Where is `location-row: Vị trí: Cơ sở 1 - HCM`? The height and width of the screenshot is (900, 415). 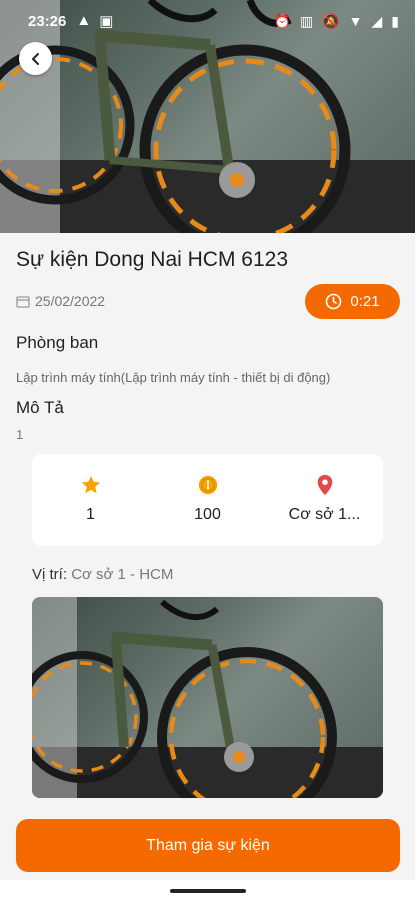
location-row: Vị trí: Cơ sở 1 - HCM is located at coordinates (102, 574).